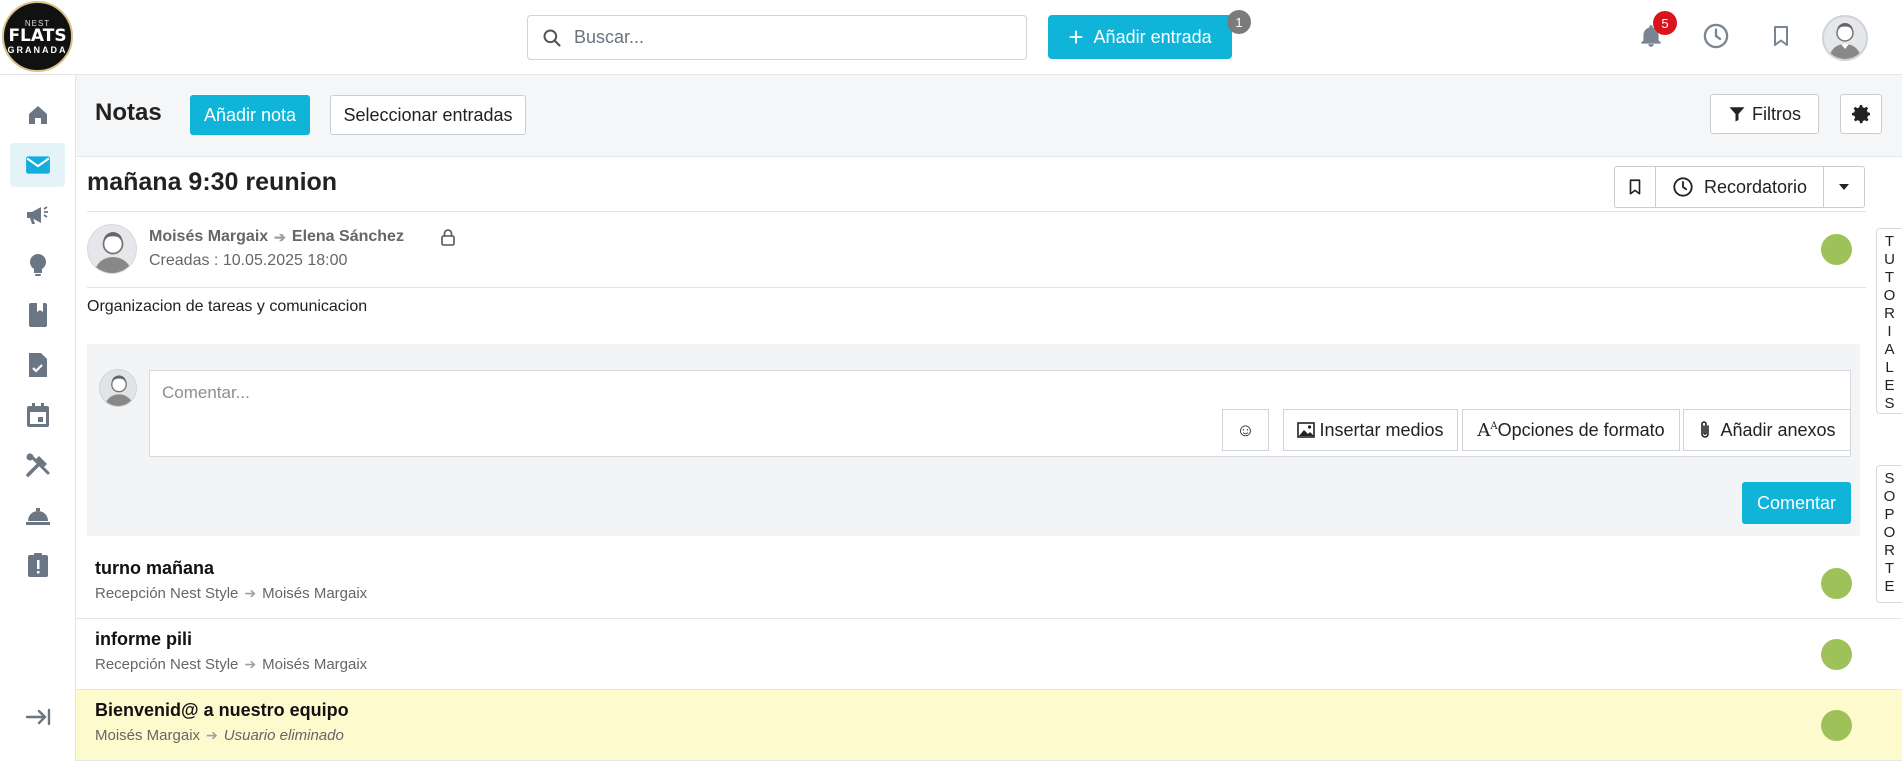 This screenshot has width=1902, height=761. What do you see at coordinates (276, 237) in the screenshot?
I see `note-author-line: Moisés Margaix ➔ Elena Sánchez` at bounding box center [276, 237].